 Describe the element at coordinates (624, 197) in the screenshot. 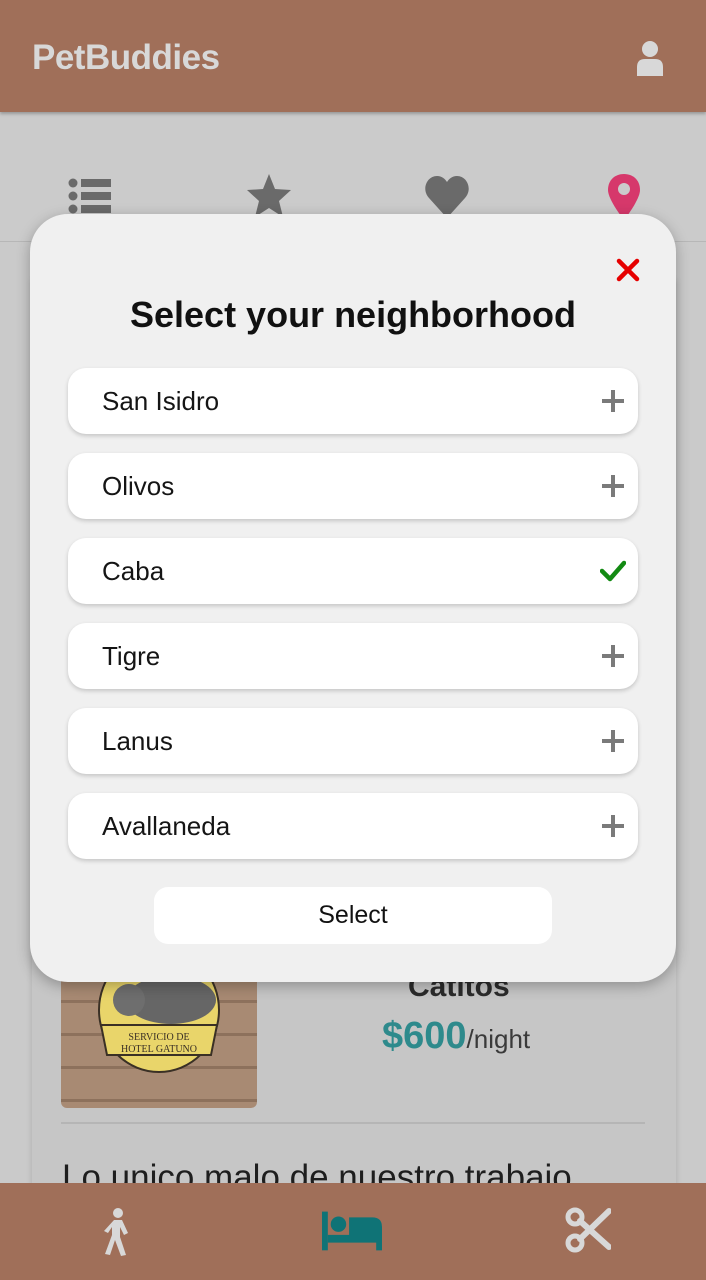

I see `location-pin-icon` at that location.